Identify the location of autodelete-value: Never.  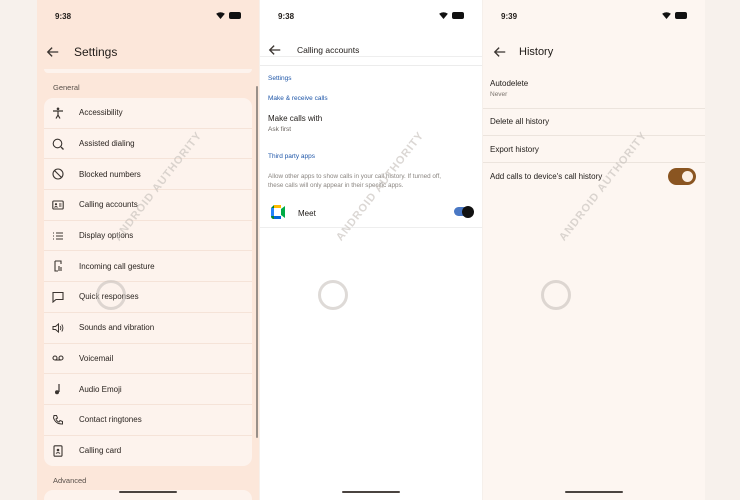
(499, 94).